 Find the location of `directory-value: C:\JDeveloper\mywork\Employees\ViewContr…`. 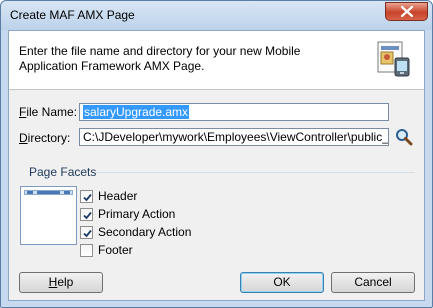

directory-value: C:\JDeveloper\mywork\Employees\ViewContr… is located at coordinates (236, 137).